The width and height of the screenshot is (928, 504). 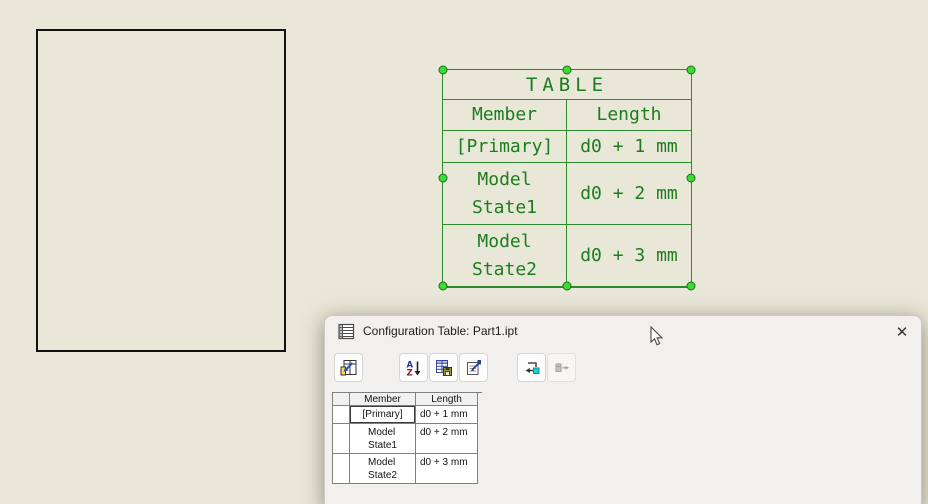 What do you see at coordinates (505, 115) in the screenshot?
I see `drawing-table-header-member: Member` at bounding box center [505, 115].